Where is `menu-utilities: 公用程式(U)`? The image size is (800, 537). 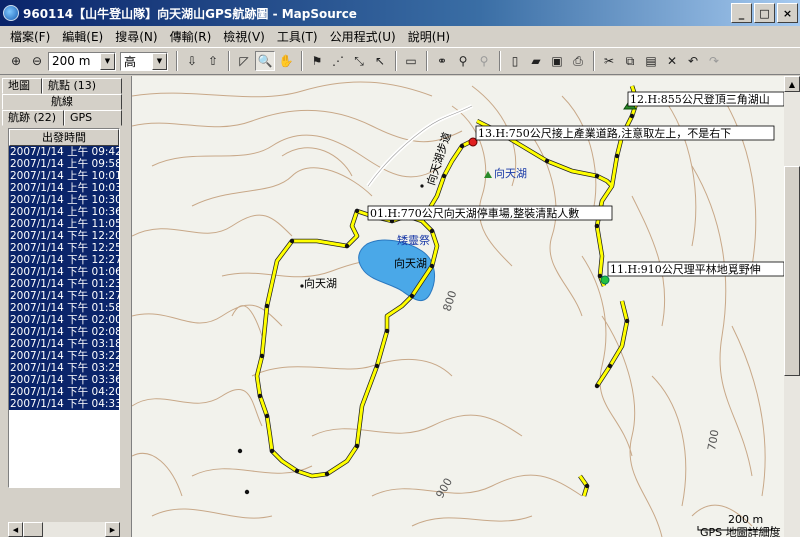 menu-utilities: 公用程式(U) is located at coordinates (363, 36).